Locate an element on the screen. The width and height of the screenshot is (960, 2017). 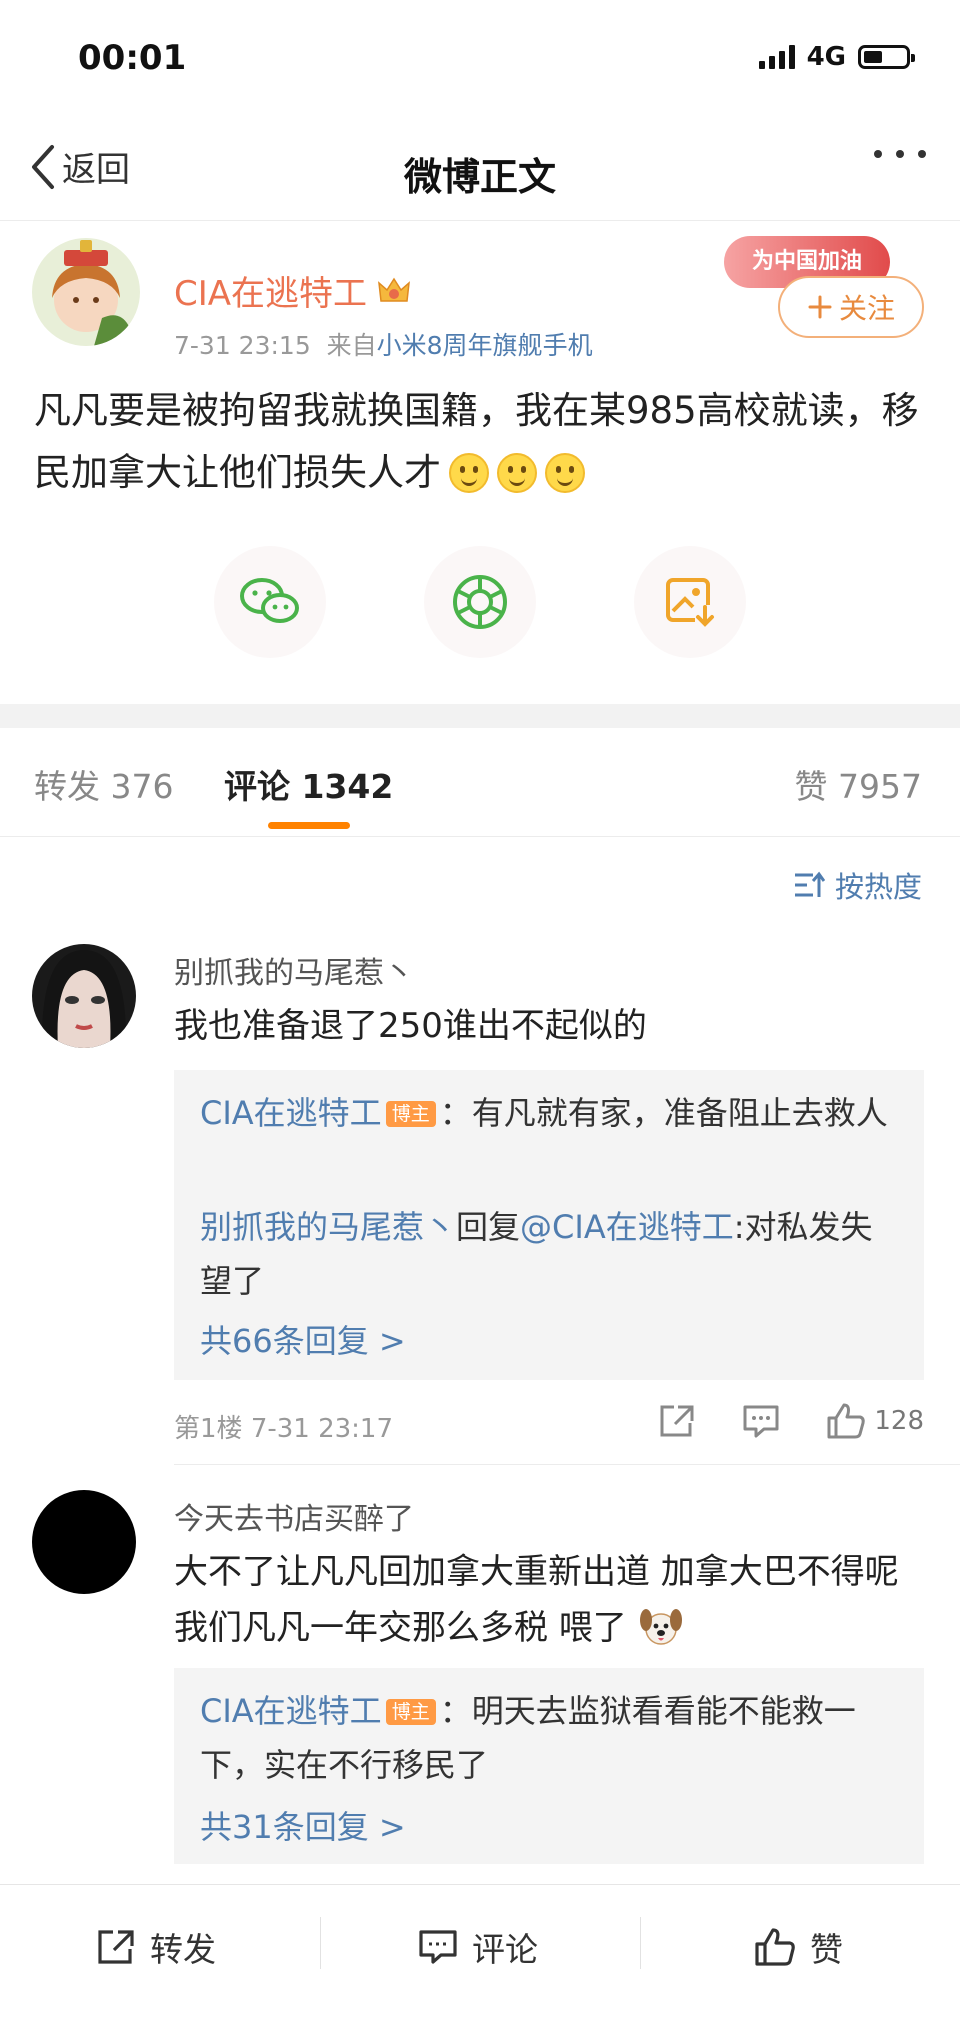
more-button is located at coordinates (900, 154).